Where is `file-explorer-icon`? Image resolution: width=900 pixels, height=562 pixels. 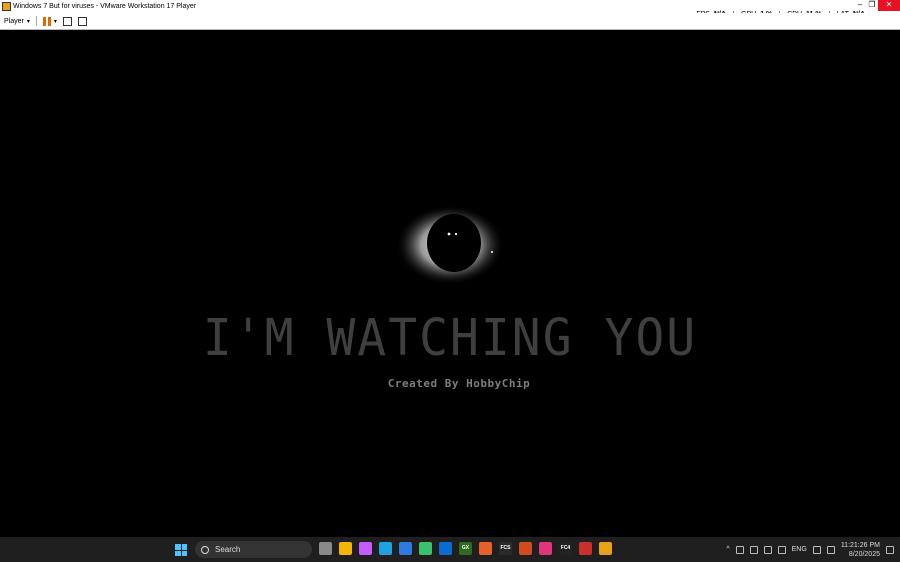 file-explorer-icon is located at coordinates (345, 548).